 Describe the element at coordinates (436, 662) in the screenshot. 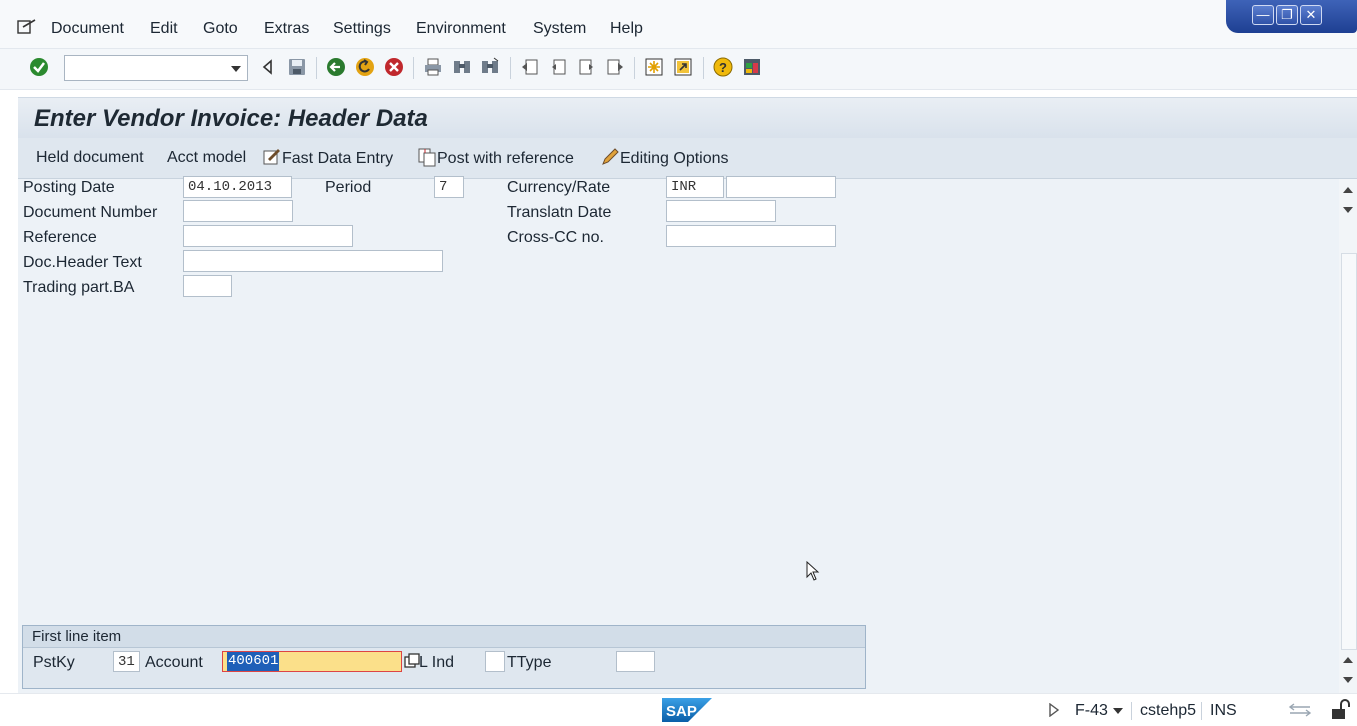

I see `sgl-ind-label: L Ind` at that location.